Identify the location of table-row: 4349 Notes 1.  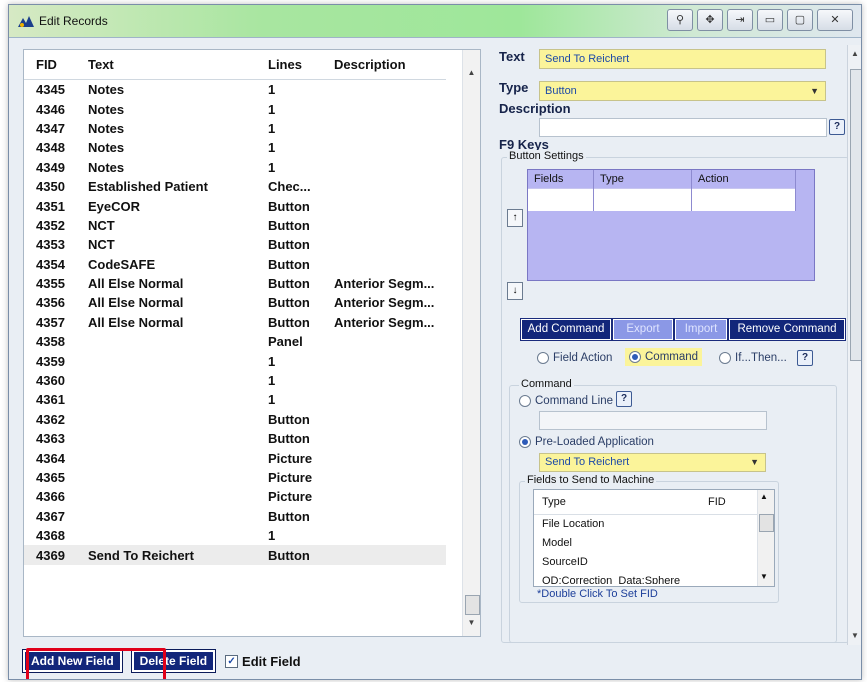
(235, 167).